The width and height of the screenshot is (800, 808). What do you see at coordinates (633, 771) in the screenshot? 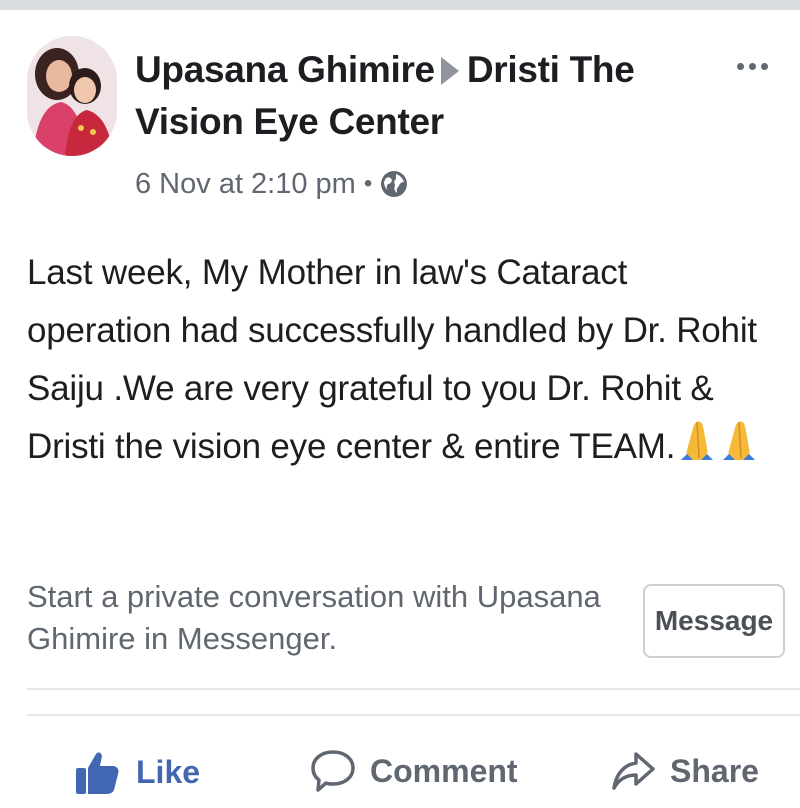
I see `share-arrow-icon` at bounding box center [633, 771].